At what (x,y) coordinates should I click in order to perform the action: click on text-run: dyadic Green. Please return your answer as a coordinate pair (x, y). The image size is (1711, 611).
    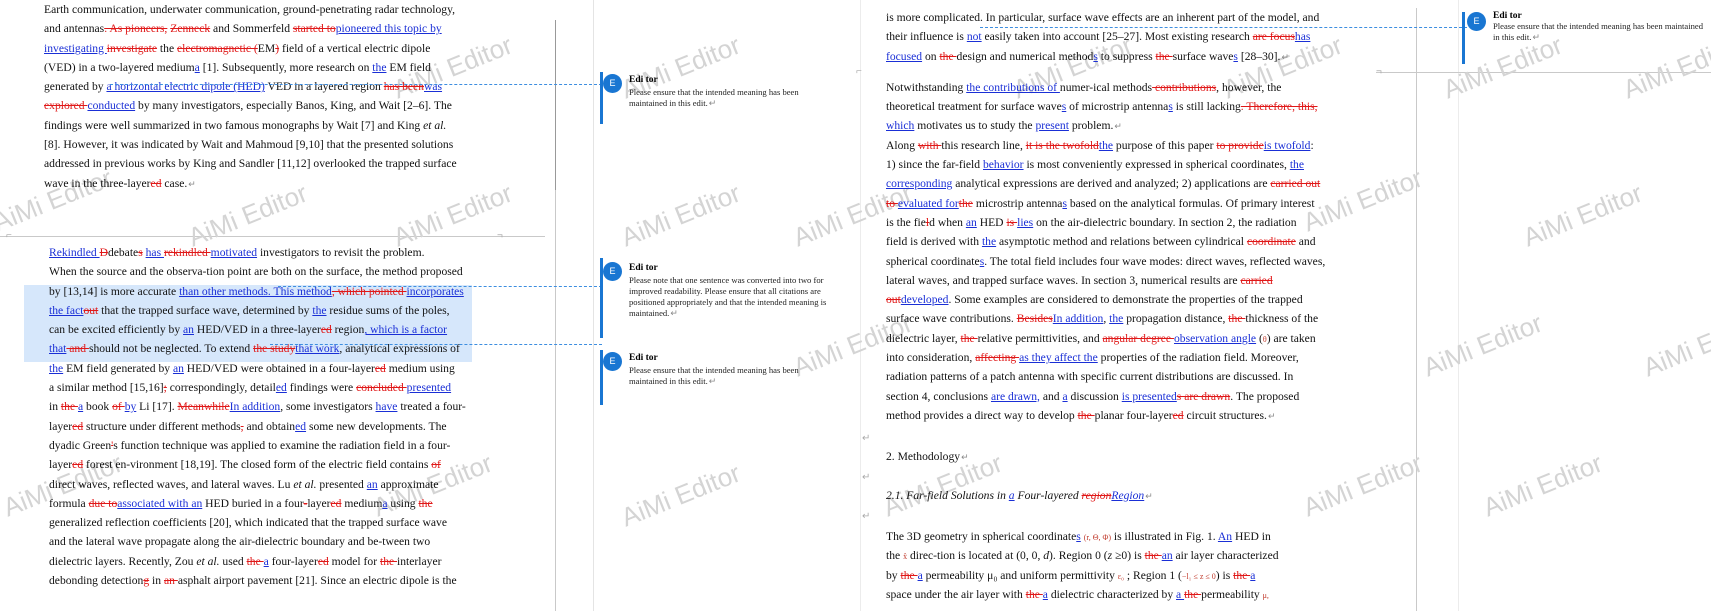
    Looking at the image, I should click on (80, 445).